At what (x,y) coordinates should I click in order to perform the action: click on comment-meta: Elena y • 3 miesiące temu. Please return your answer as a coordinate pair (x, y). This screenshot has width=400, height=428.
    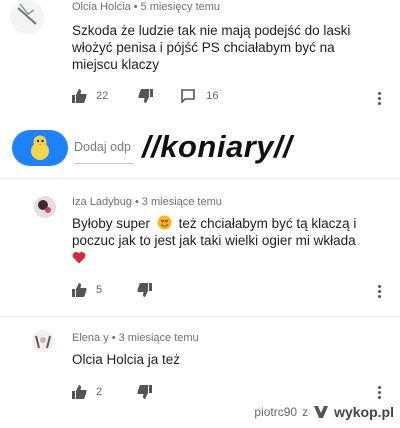
    Looking at the image, I should click on (135, 338).